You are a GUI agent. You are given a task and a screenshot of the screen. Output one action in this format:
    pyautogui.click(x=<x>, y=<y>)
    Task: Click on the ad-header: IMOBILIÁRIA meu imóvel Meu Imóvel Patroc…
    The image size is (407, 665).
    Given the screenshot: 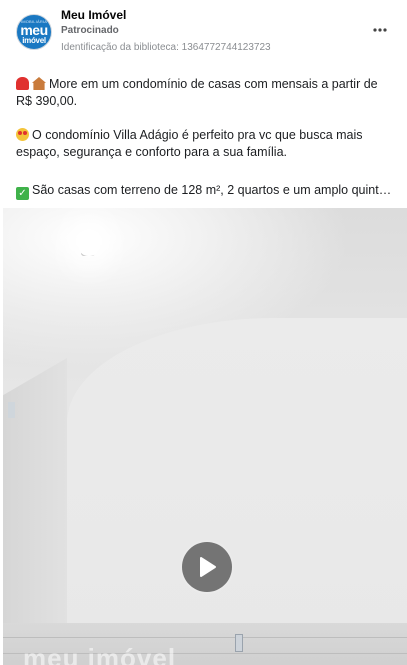 What is the action you would take?
    pyautogui.click(x=203, y=33)
    